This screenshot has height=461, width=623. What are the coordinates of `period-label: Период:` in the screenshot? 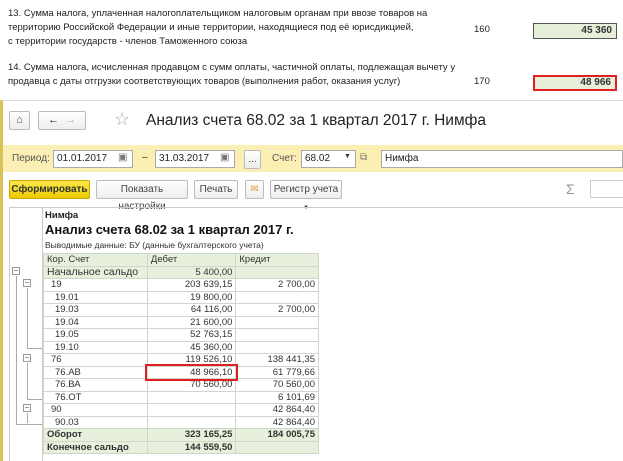 It's located at (31, 158).